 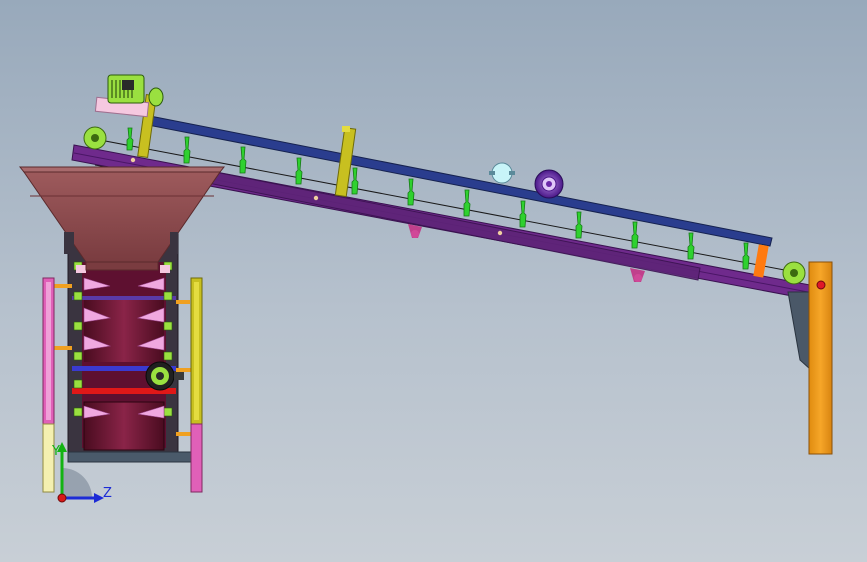 What do you see at coordinates (107, 493) in the screenshot?
I see `z-axis-label: Z` at bounding box center [107, 493].